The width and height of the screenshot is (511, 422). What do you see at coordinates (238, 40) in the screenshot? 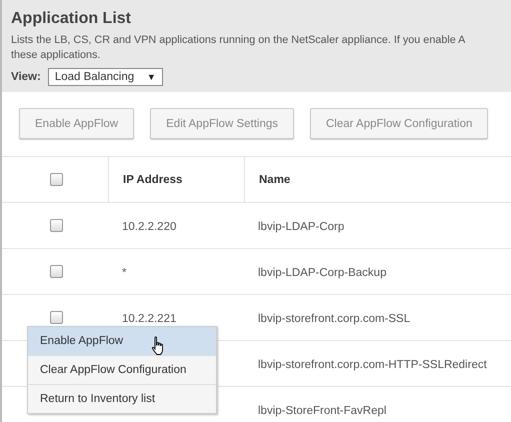
I see `description: Lists the LB, CS, CR and VPN applications running on the NetScaler appliance. If you enable A` at bounding box center [238, 40].